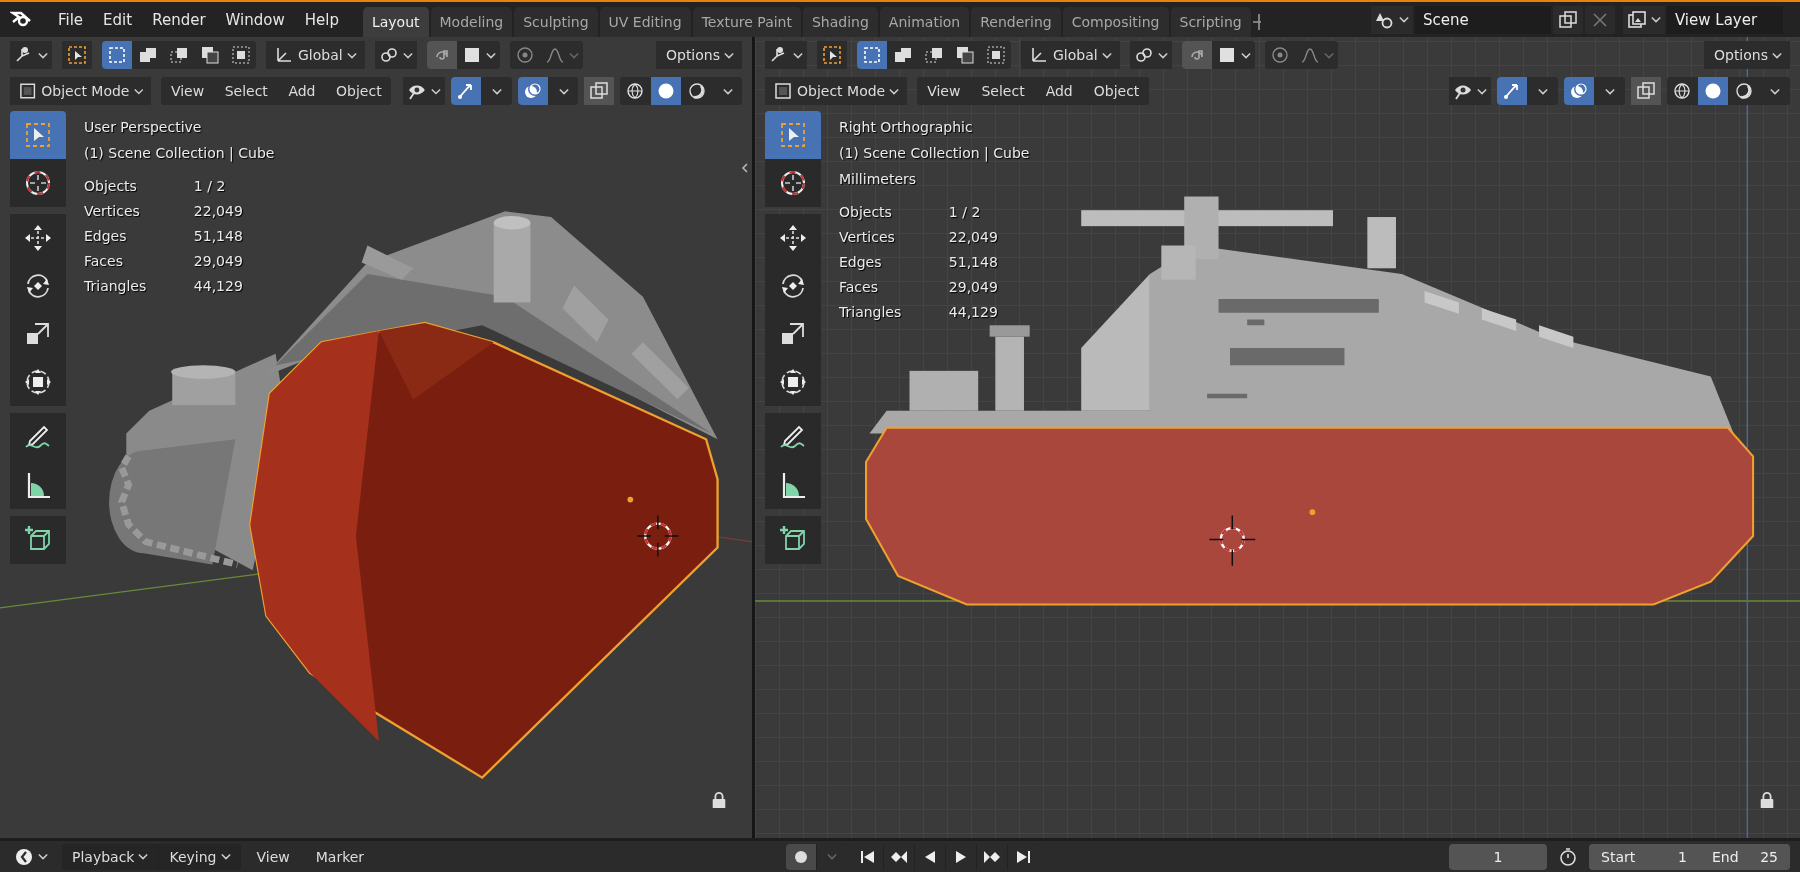 The image size is (1800, 872). What do you see at coordinates (218, 236) in the screenshot?
I see `stat-value: 51,148` at bounding box center [218, 236].